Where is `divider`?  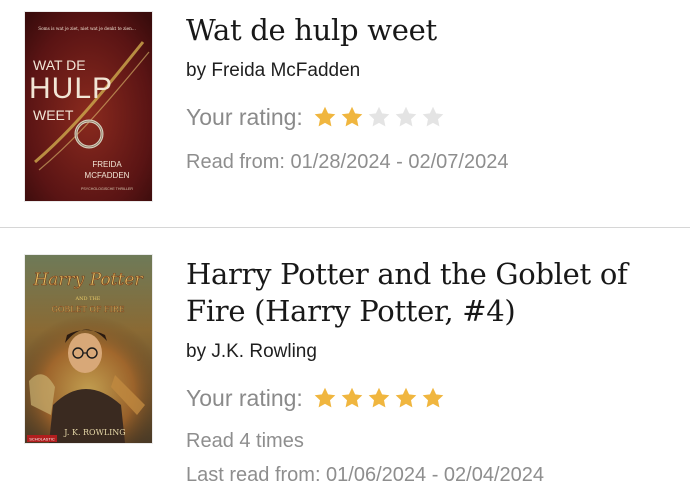
divider is located at coordinates (345, 227).